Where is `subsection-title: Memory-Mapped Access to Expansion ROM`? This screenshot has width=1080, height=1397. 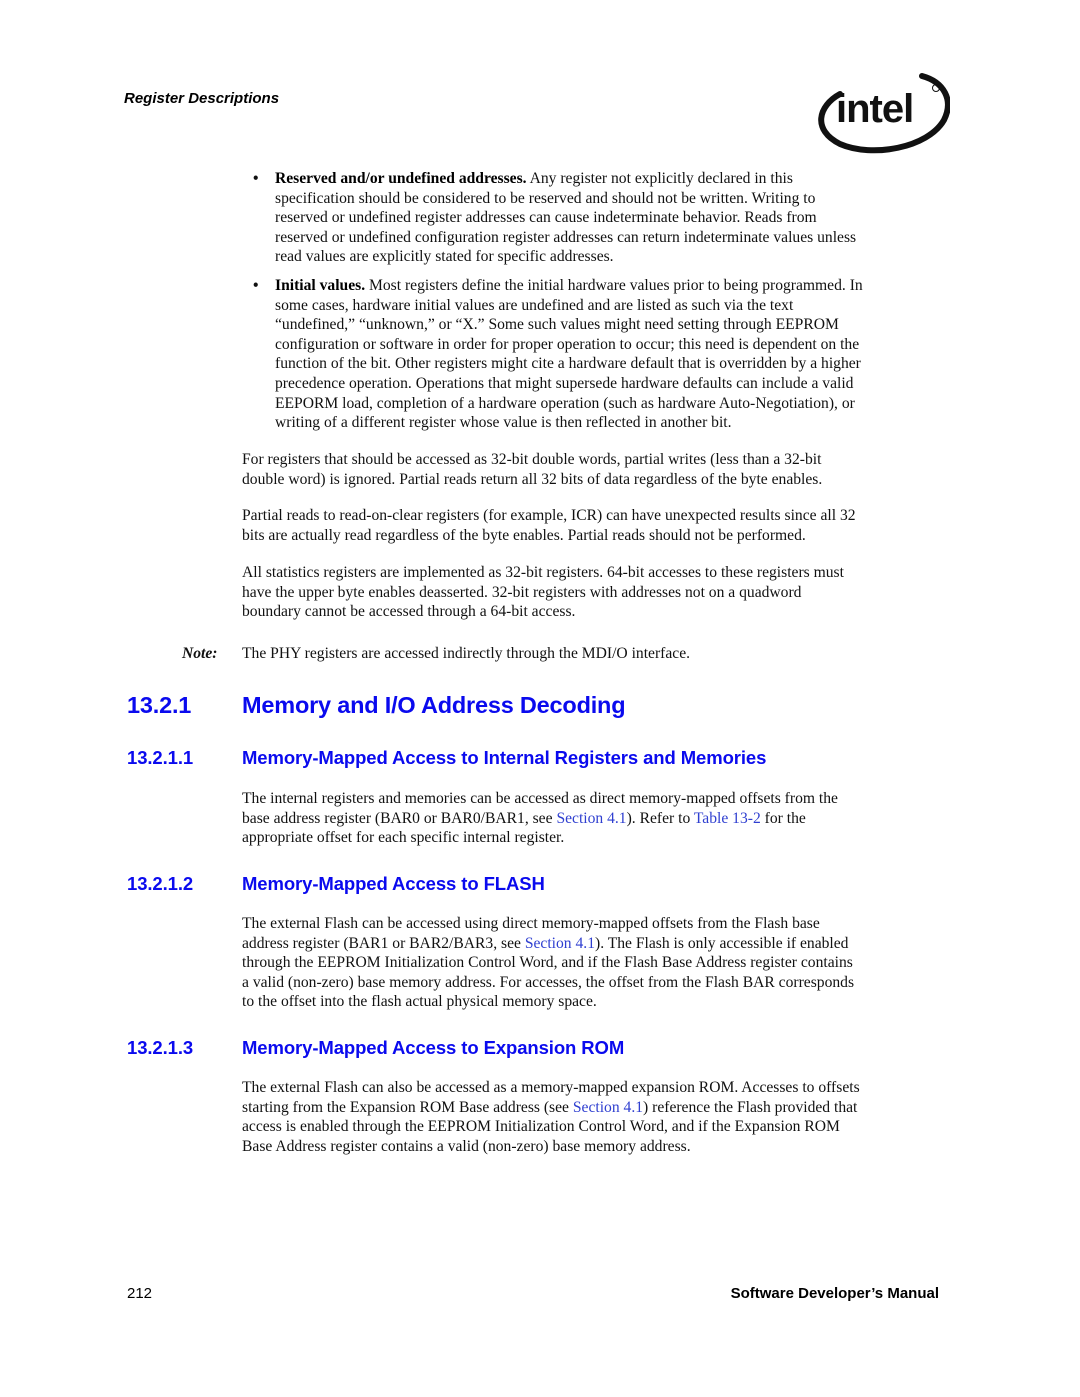
subsection-title: Memory-Mapped Access to Expansion ROM is located at coordinates (433, 1047).